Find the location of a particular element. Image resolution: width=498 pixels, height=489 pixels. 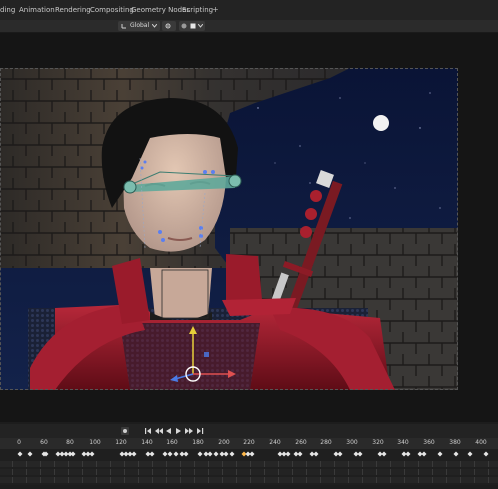

tab-compositing: Compositing is located at coordinates (112, 10).